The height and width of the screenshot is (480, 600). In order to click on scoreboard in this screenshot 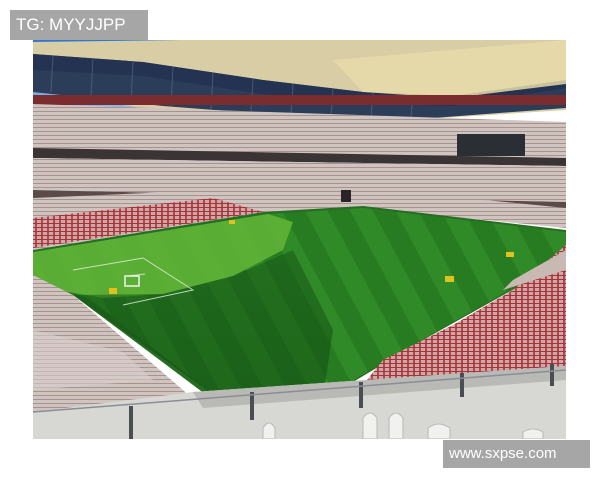, I will do `click(491, 145)`.